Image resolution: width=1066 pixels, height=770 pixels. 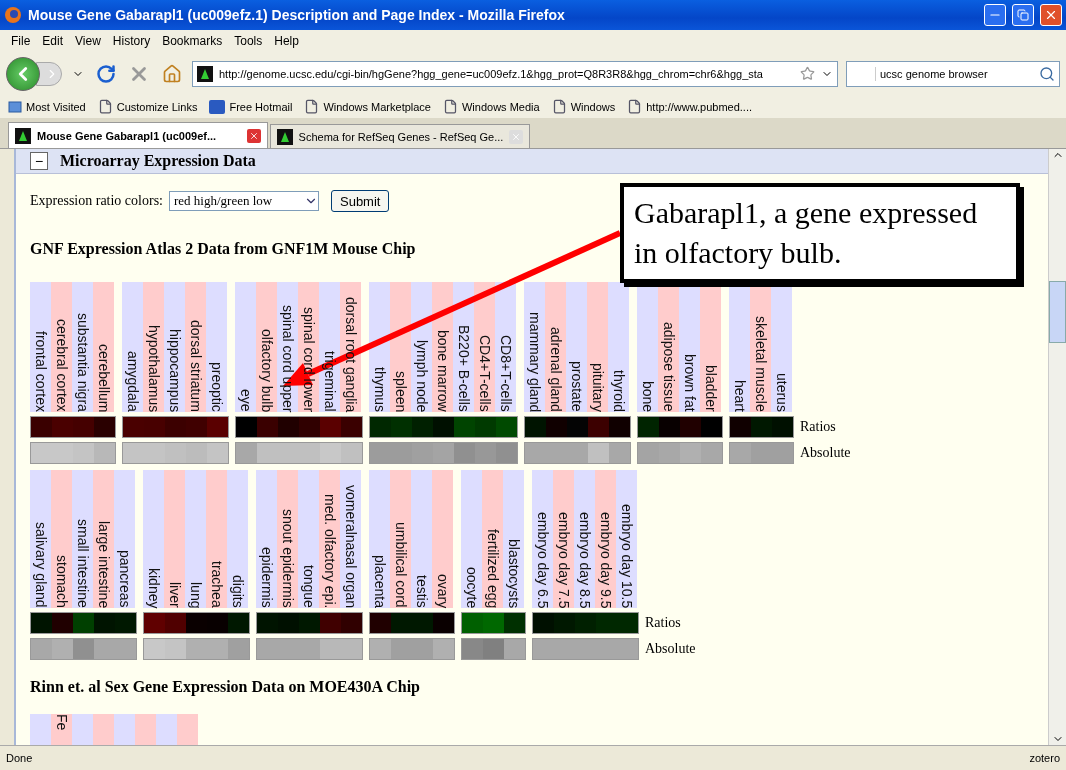 What do you see at coordinates (1044, 758) in the screenshot?
I see `zotero-label: zotero` at bounding box center [1044, 758].